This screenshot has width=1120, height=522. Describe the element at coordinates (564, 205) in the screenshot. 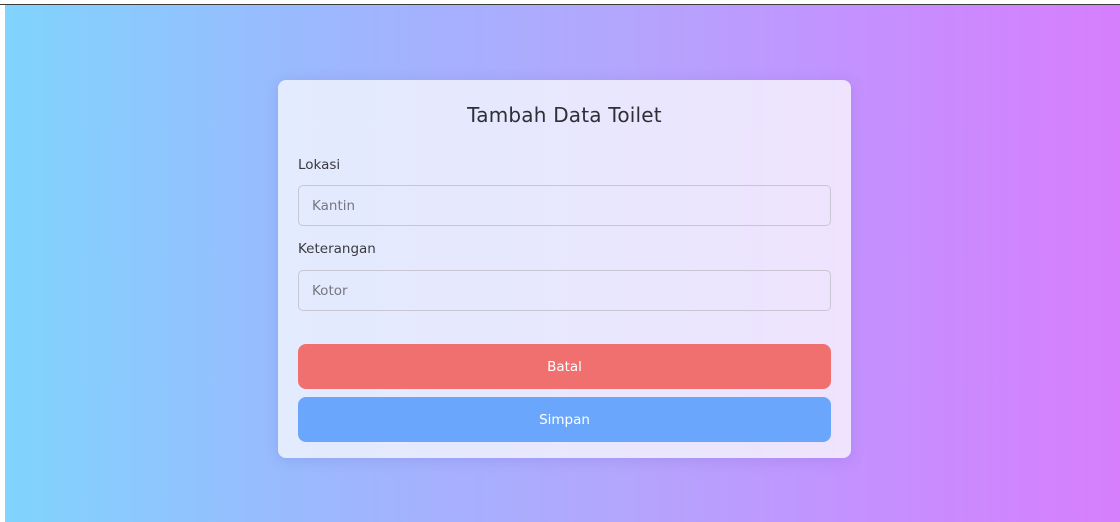

I see `lokasi-input` at that location.